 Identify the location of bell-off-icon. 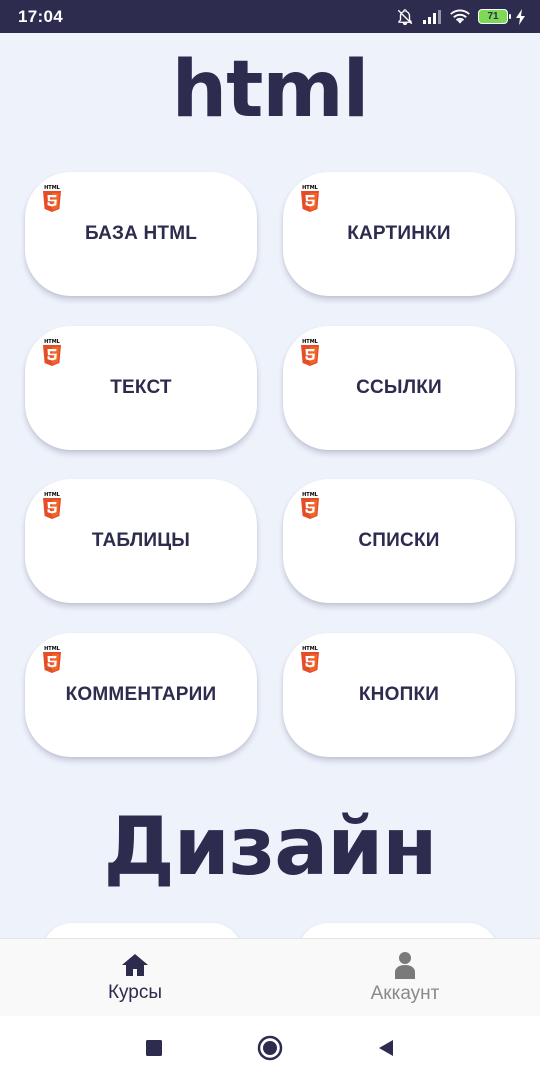
(405, 17).